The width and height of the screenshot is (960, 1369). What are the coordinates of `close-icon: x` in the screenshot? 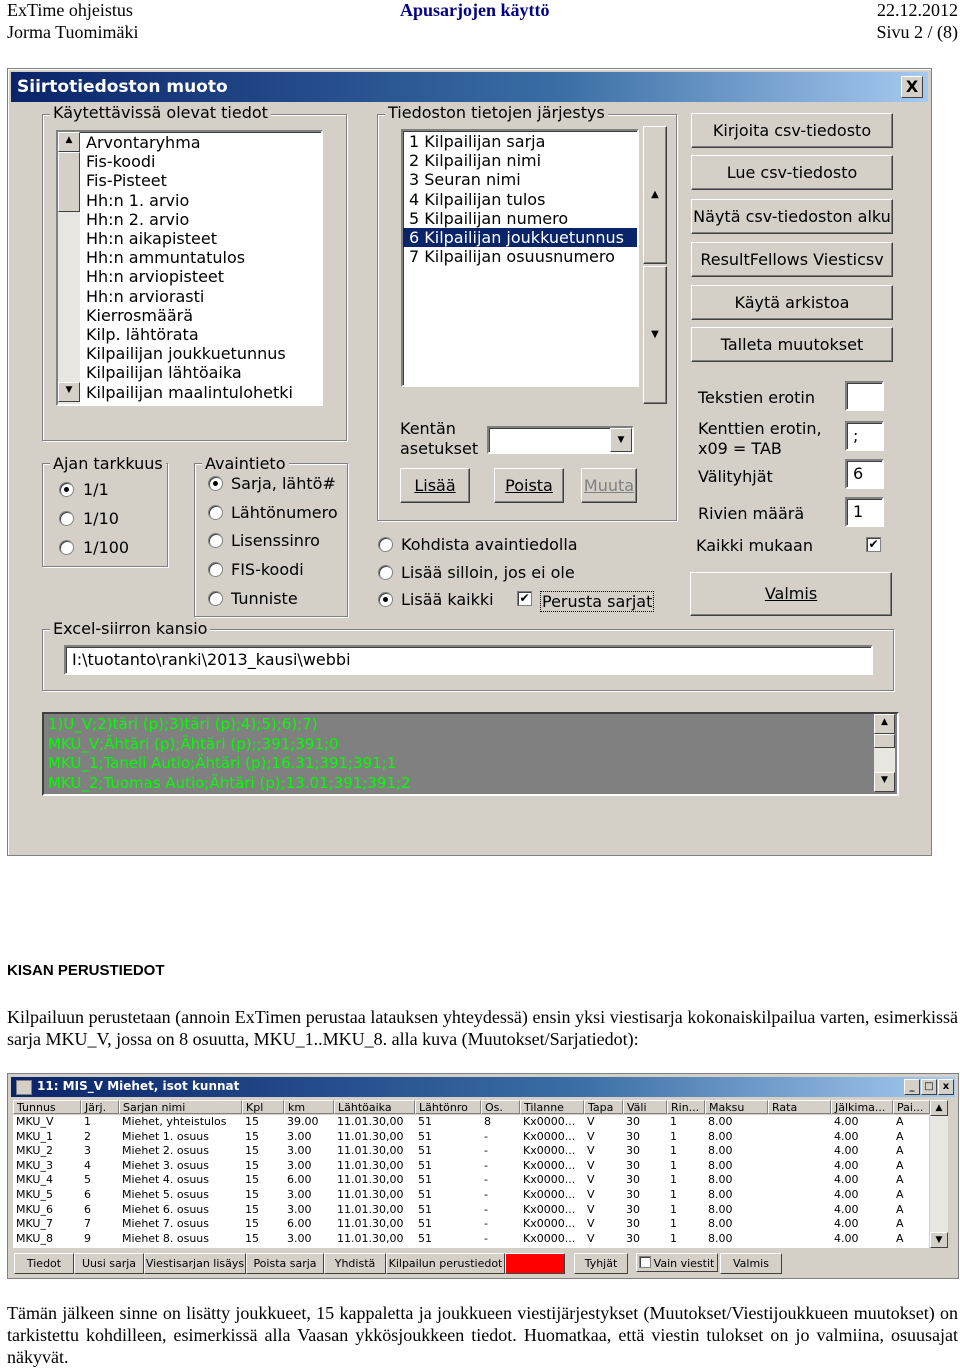 It's located at (946, 1087).